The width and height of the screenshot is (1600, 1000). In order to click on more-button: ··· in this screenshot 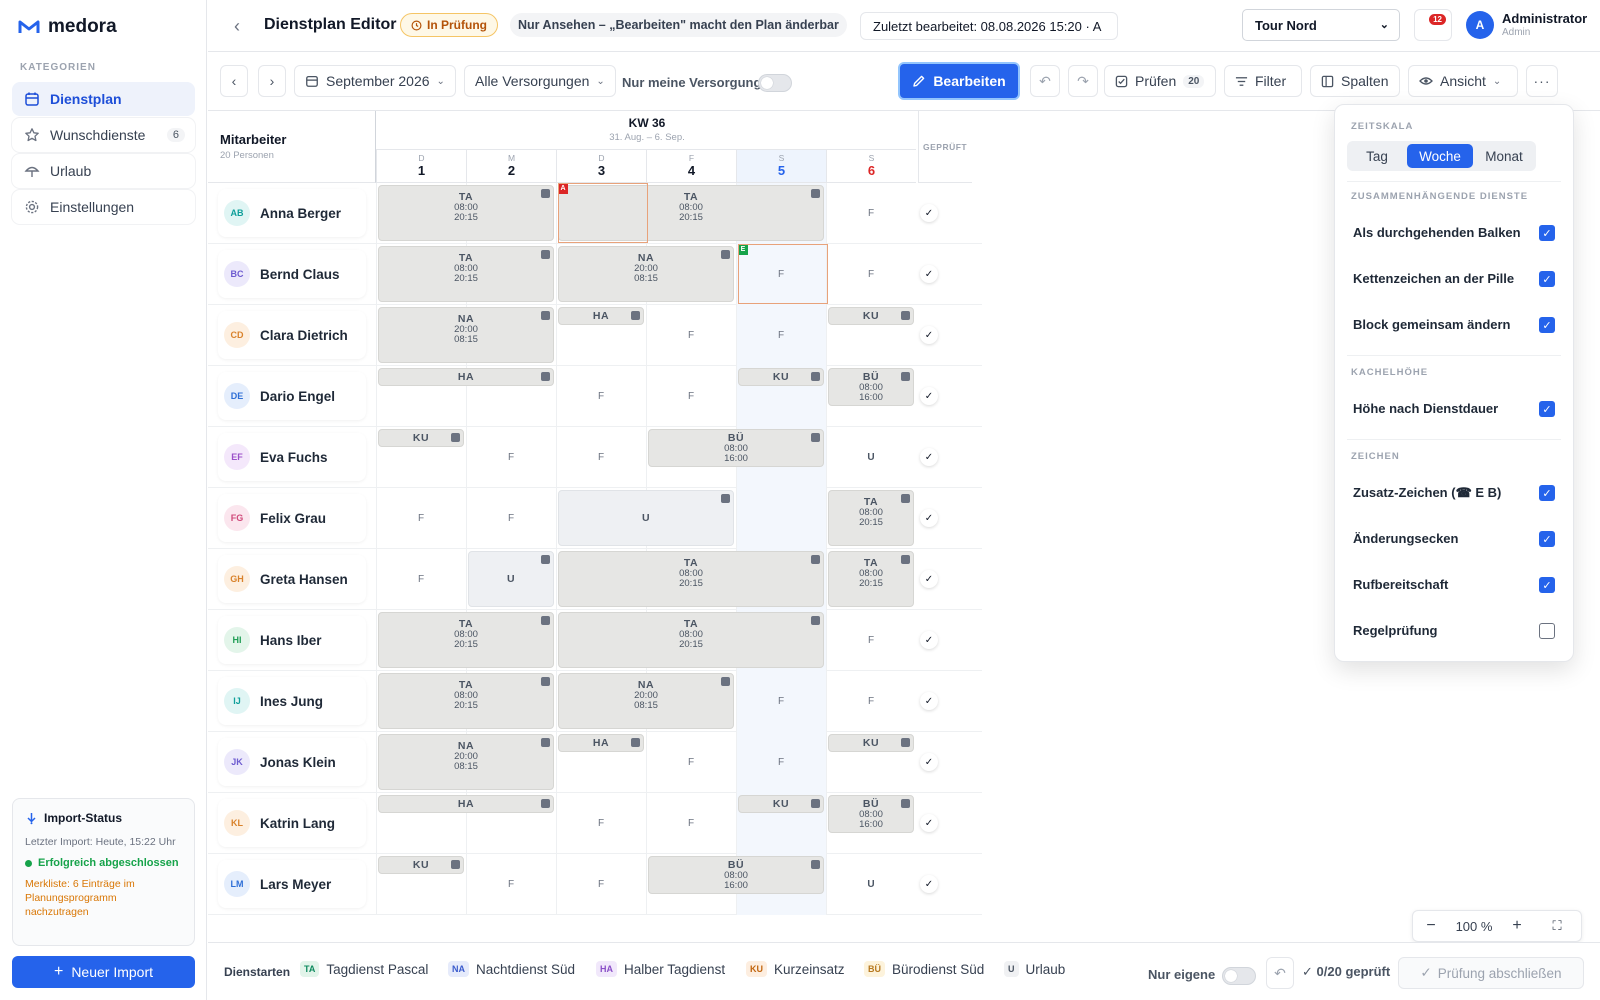, I will do `click(1542, 81)`.